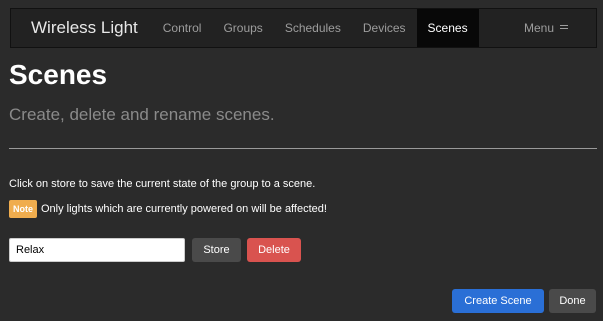  Describe the element at coordinates (555, 28) in the screenshot. I see `menu-toggle: Menu` at that location.